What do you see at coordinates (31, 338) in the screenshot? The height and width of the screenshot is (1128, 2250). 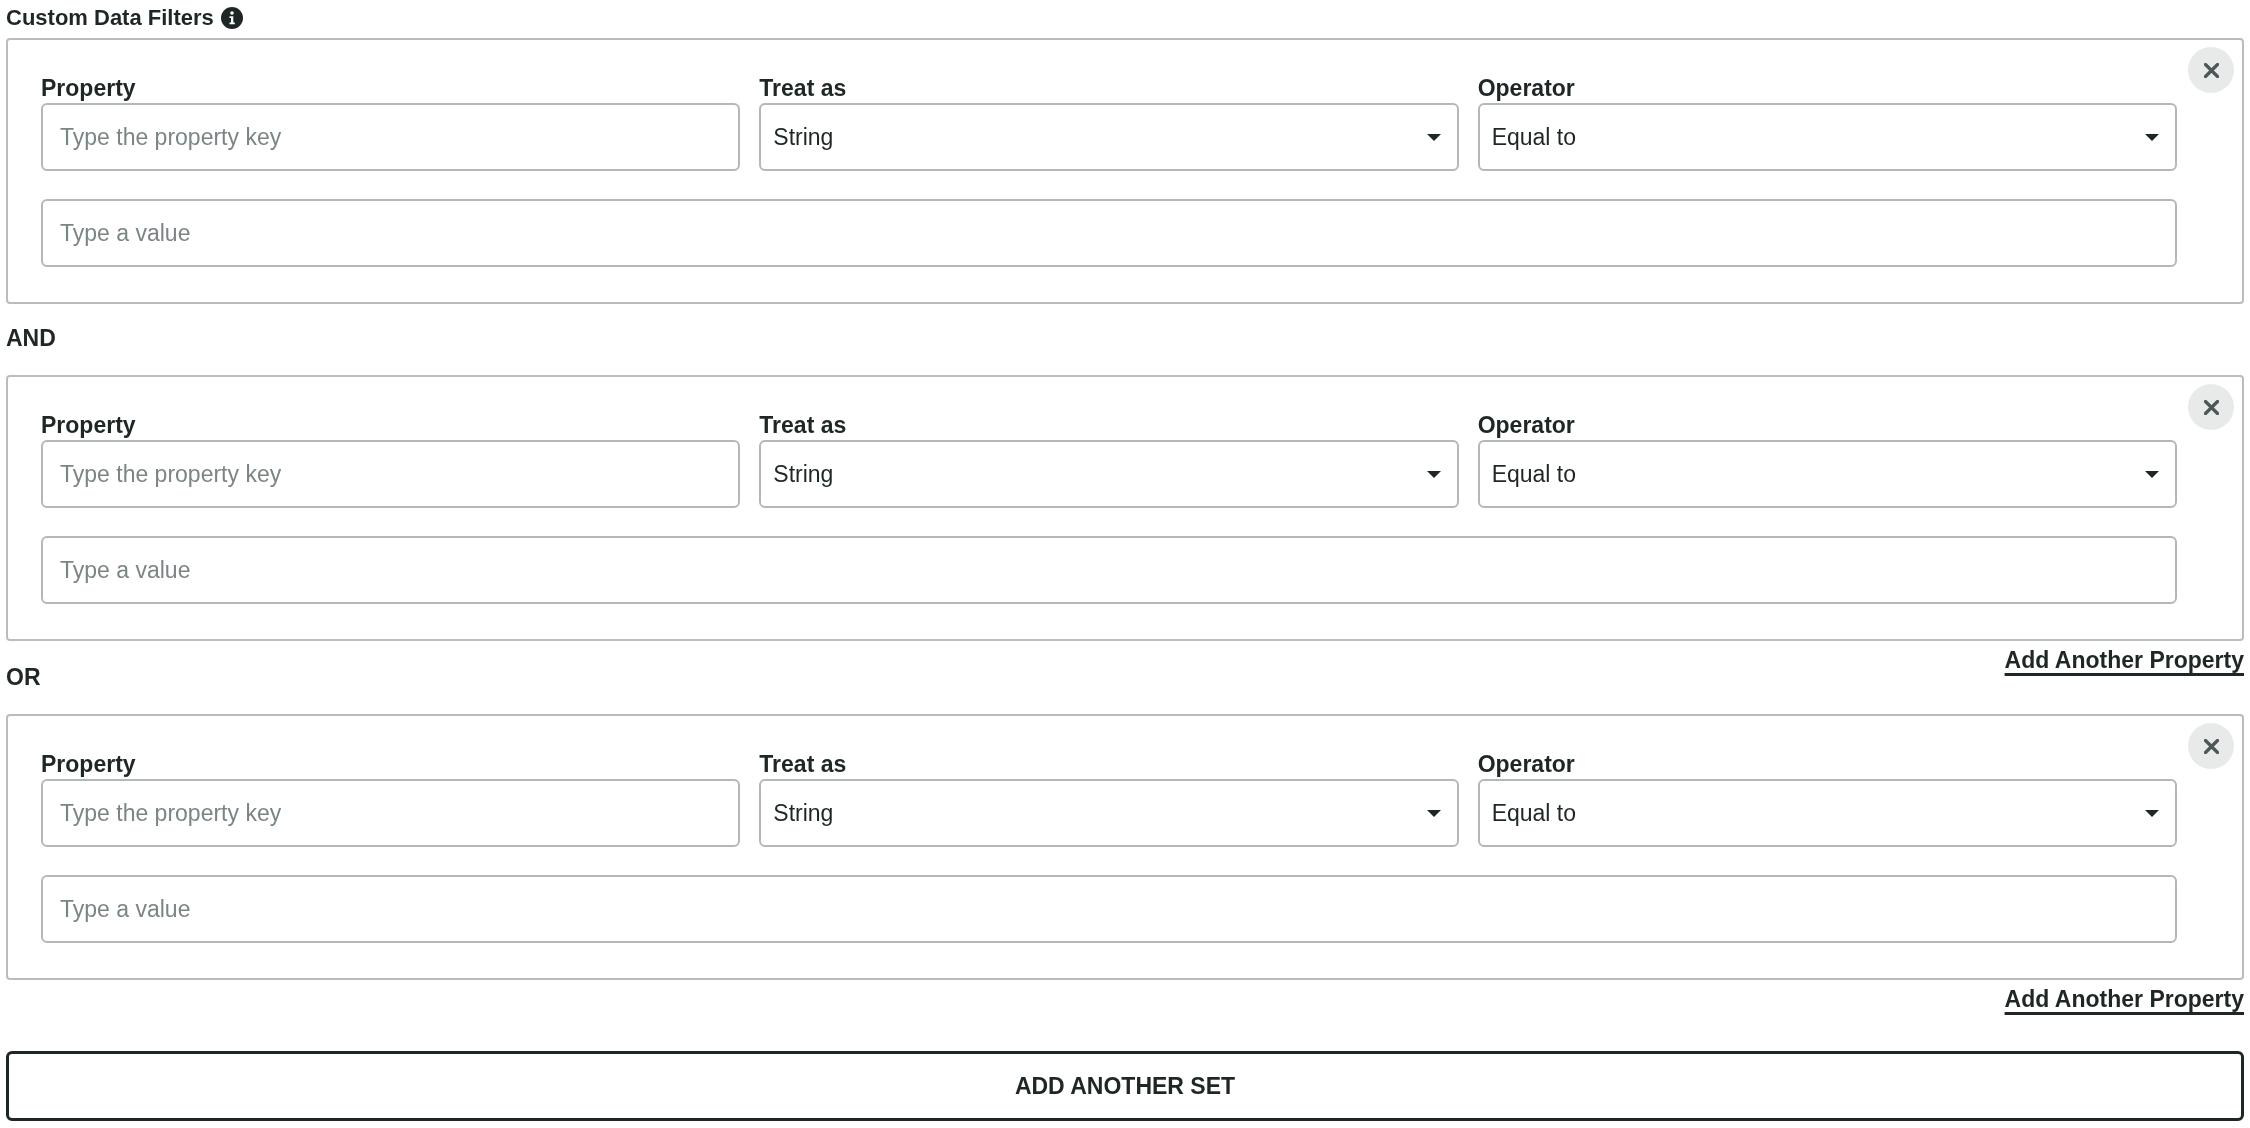 I see `logic-label: AND` at bounding box center [31, 338].